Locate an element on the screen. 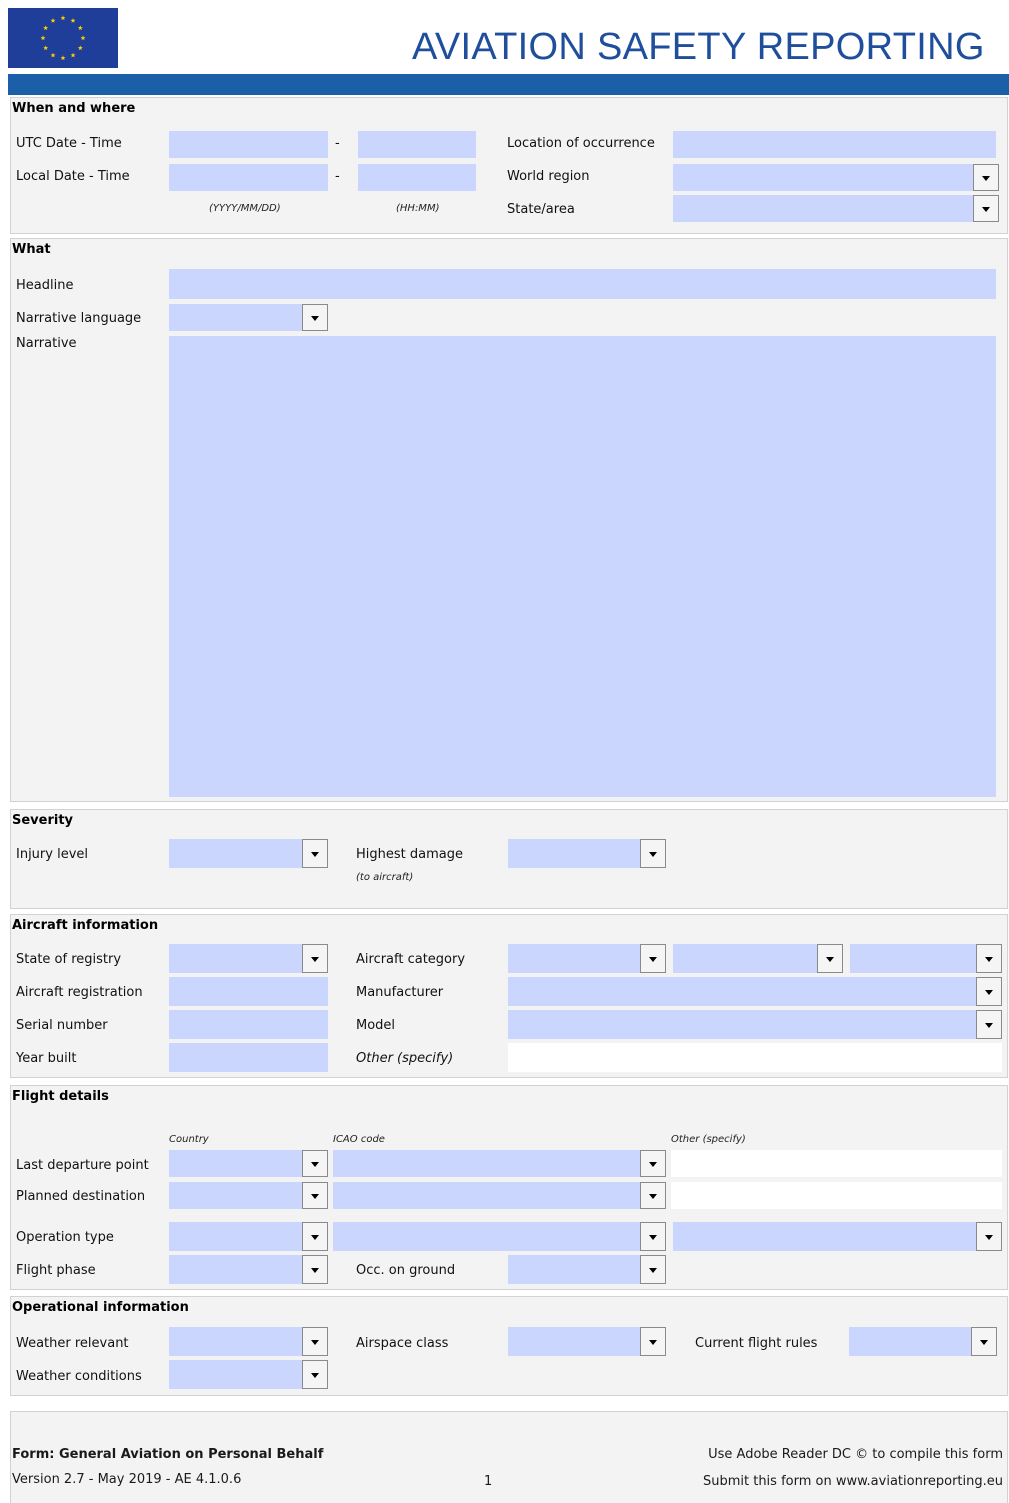 This screenshot has height=1503, width=1009. highest-damage-select is located at coordinates (574, 853).